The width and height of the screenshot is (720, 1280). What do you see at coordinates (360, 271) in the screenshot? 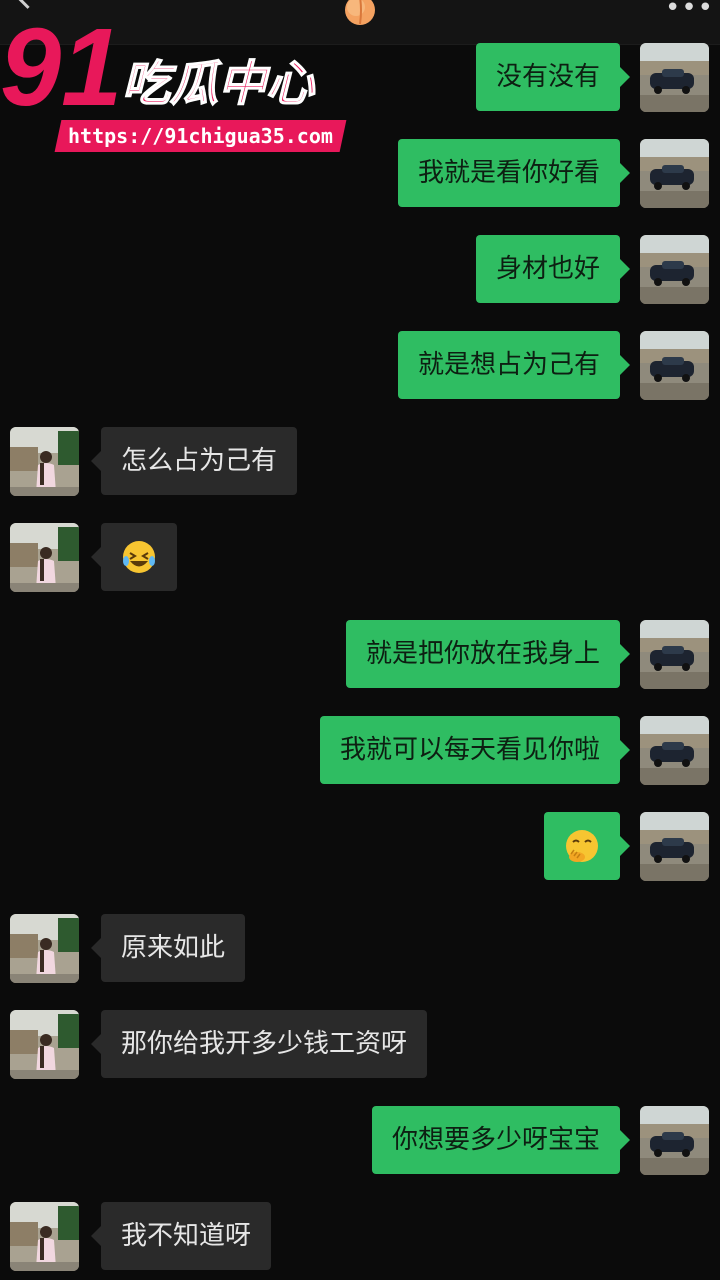
I see `message-row: 身材也好` at bounding box center [360, 271].